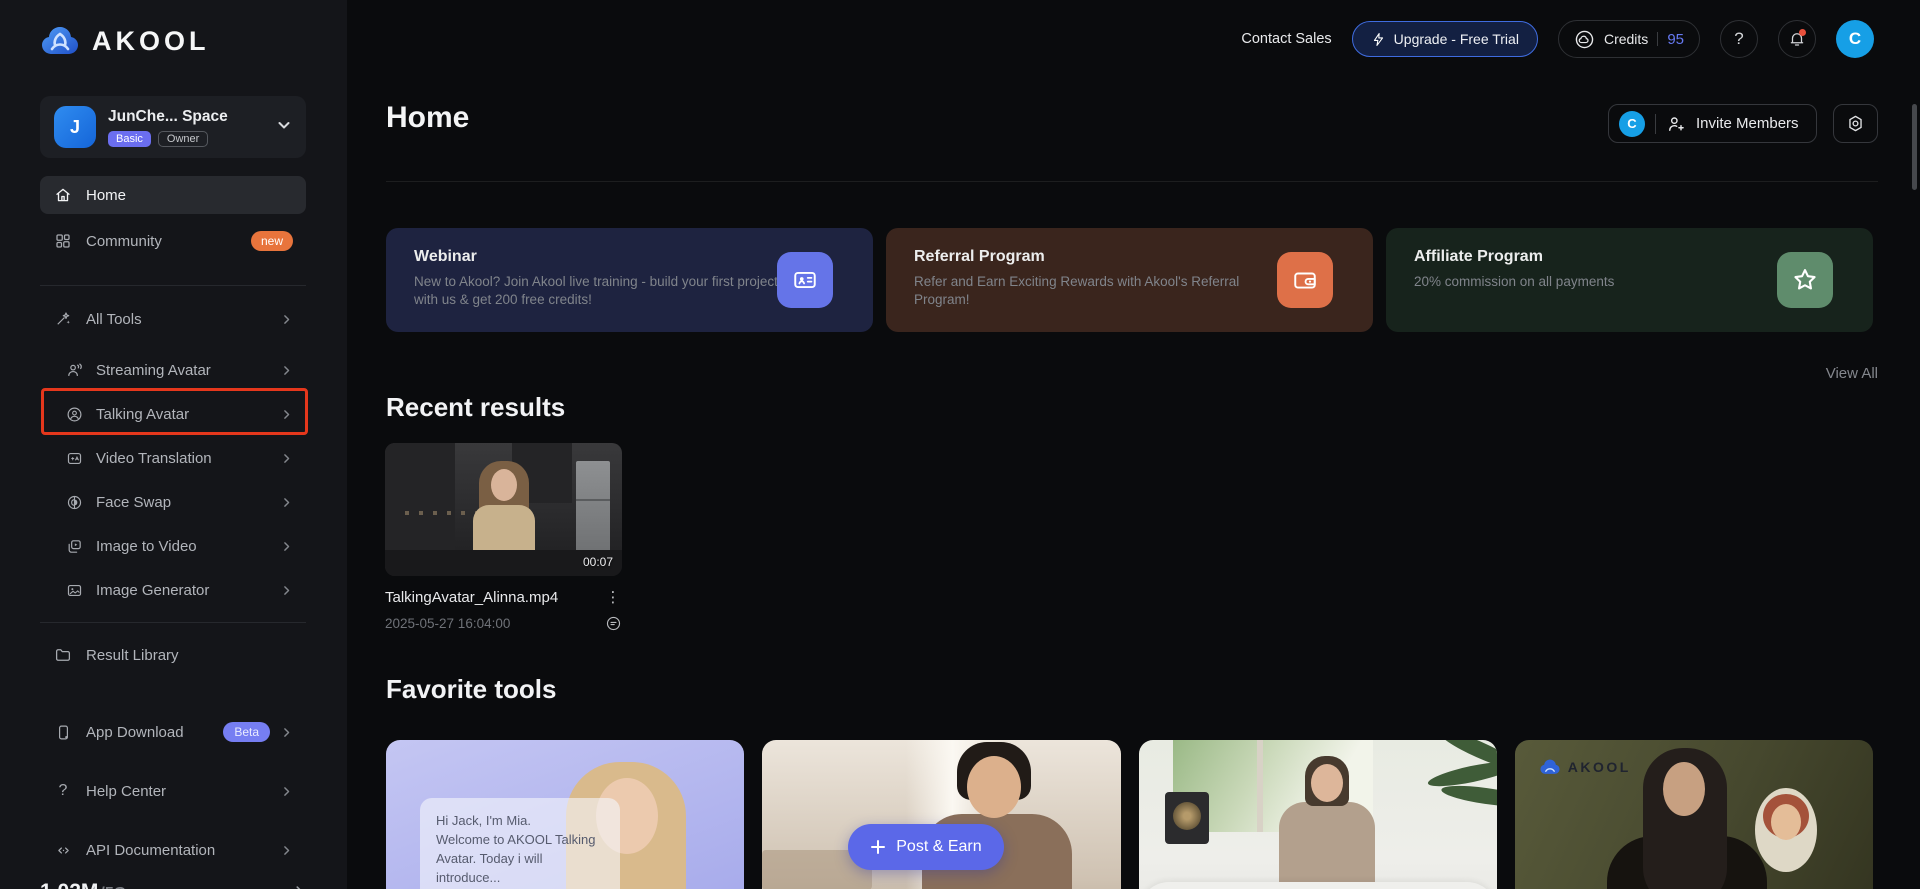 This screenshot has width=1920, height=889. I want to click on notifications-button, so click(1797, 39).